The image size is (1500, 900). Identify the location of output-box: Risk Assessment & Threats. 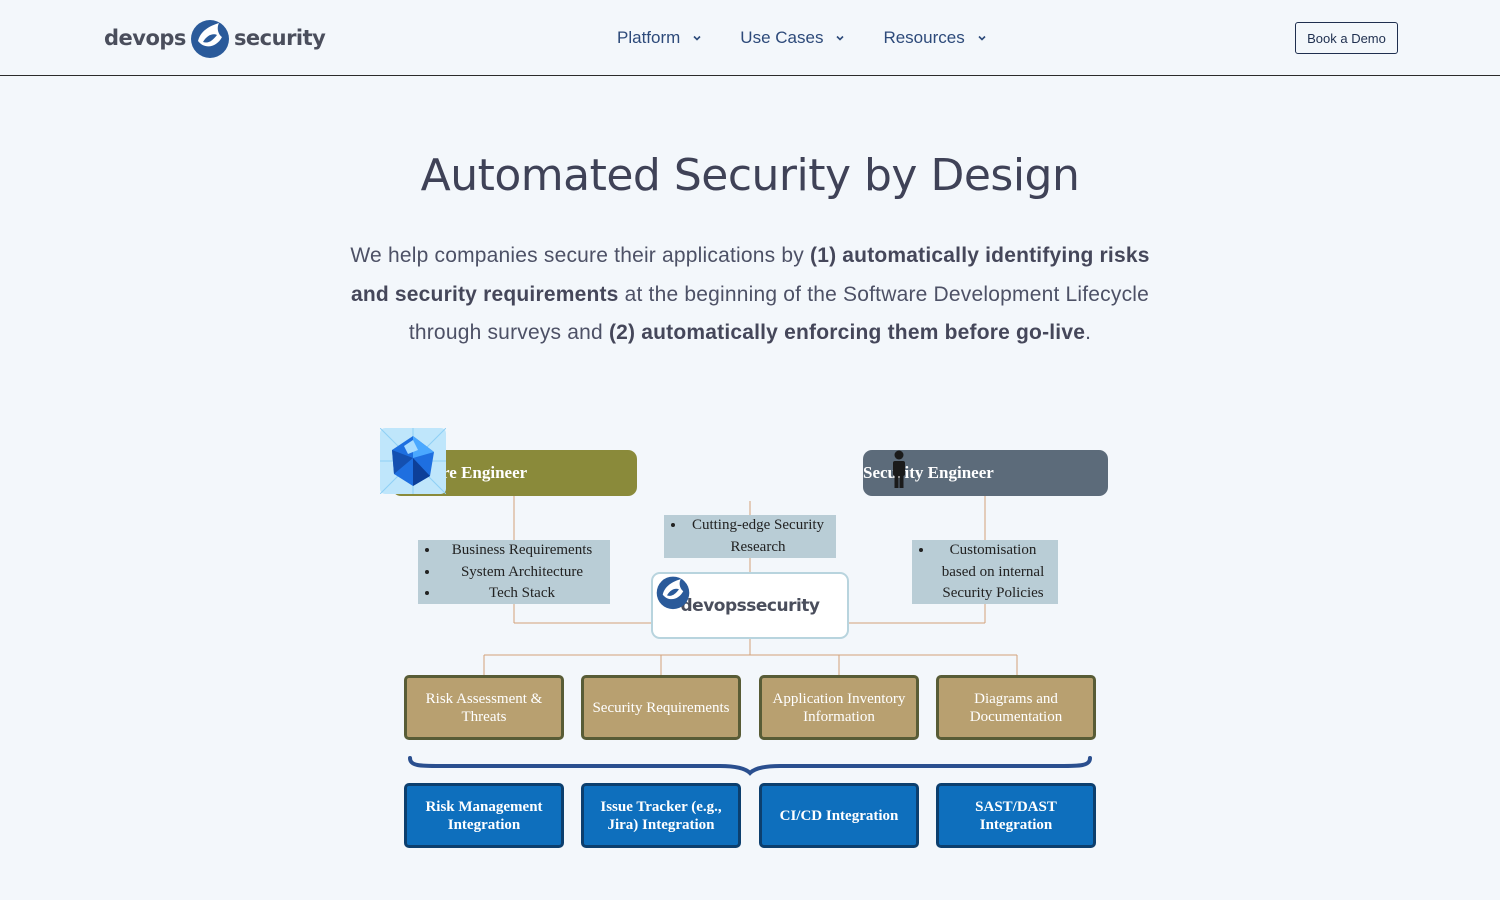
(484, 707).